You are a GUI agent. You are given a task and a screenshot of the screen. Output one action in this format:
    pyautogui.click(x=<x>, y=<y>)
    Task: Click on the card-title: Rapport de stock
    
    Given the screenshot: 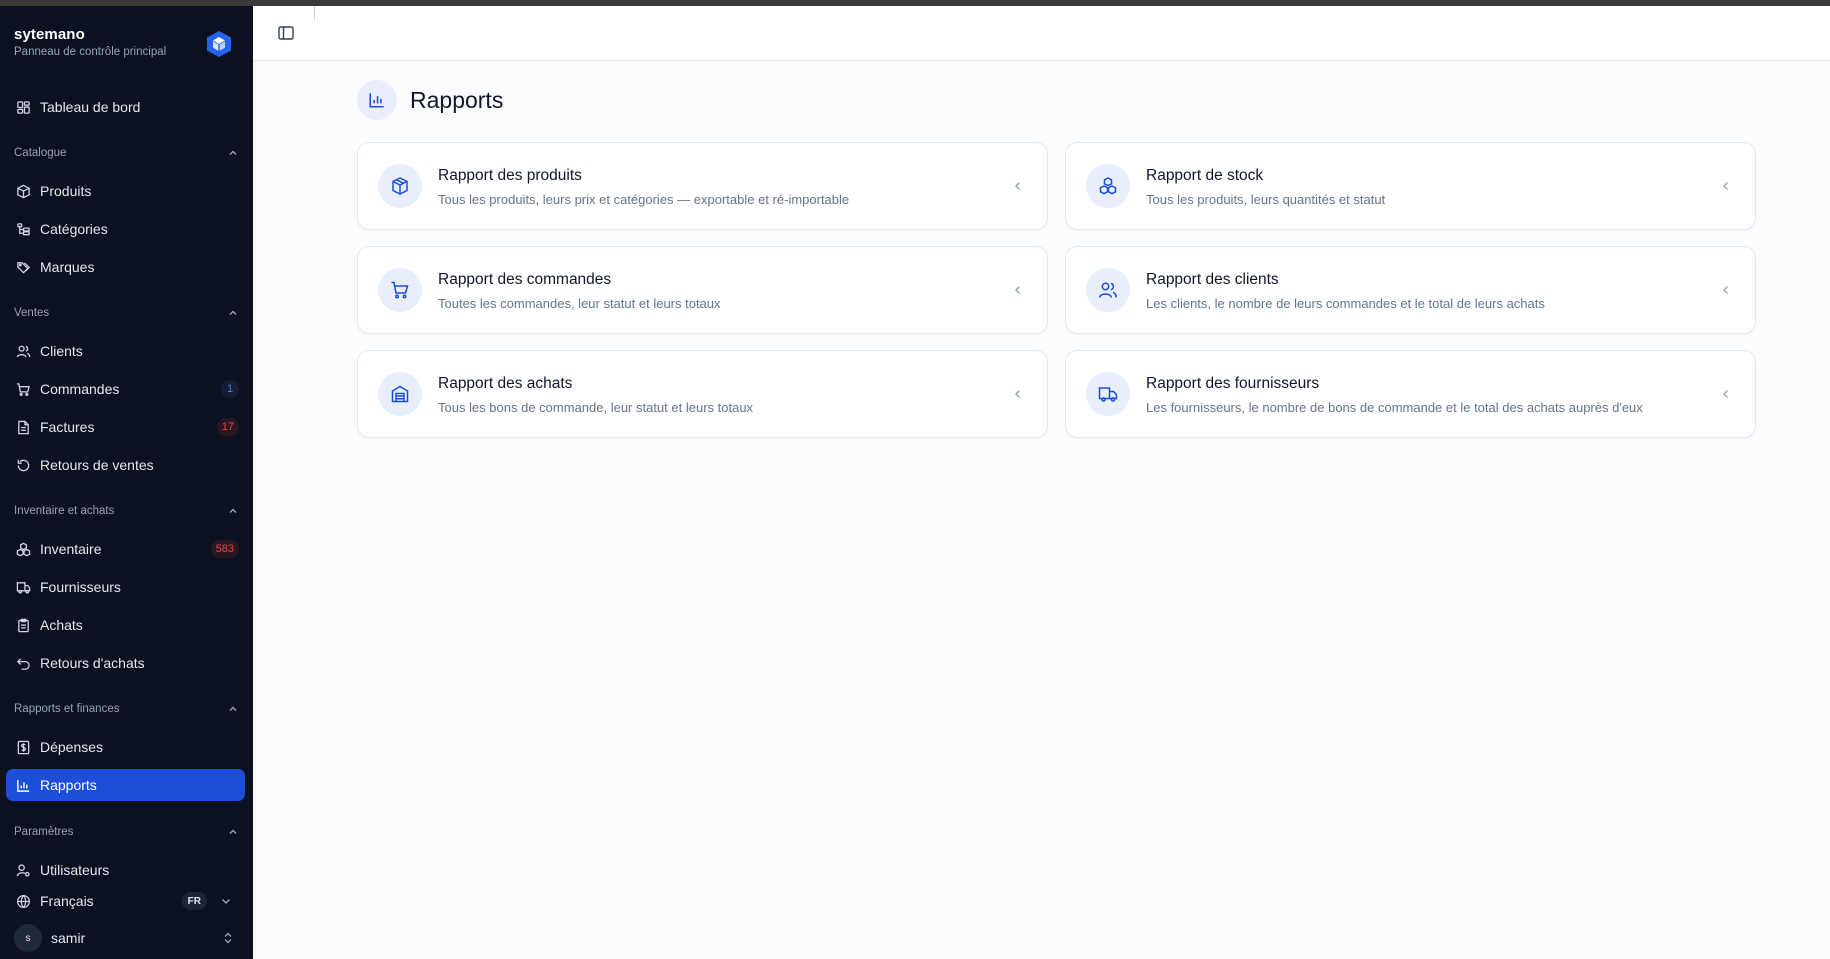 What is the action you would take?
    pyautogui.click(x=1205, y=175)
    